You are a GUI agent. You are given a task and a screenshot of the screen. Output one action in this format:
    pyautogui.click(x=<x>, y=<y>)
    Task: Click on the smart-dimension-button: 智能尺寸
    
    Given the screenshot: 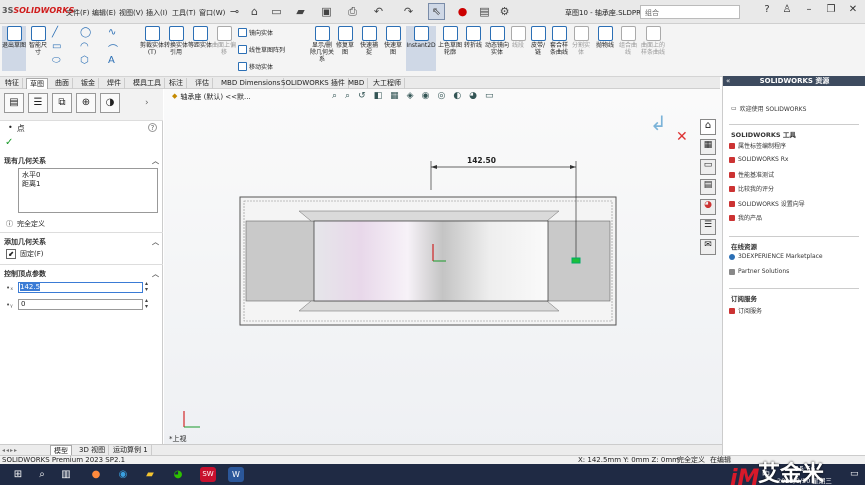 What is the action you would take?
    pyautogui.click(x=38, y=41)
    